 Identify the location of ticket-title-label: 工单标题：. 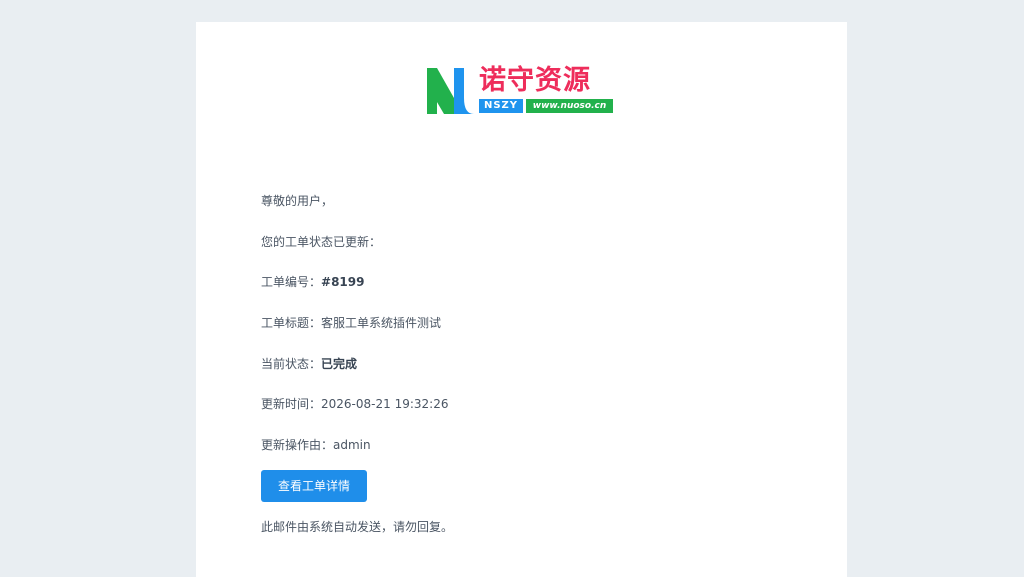
(291, 323).